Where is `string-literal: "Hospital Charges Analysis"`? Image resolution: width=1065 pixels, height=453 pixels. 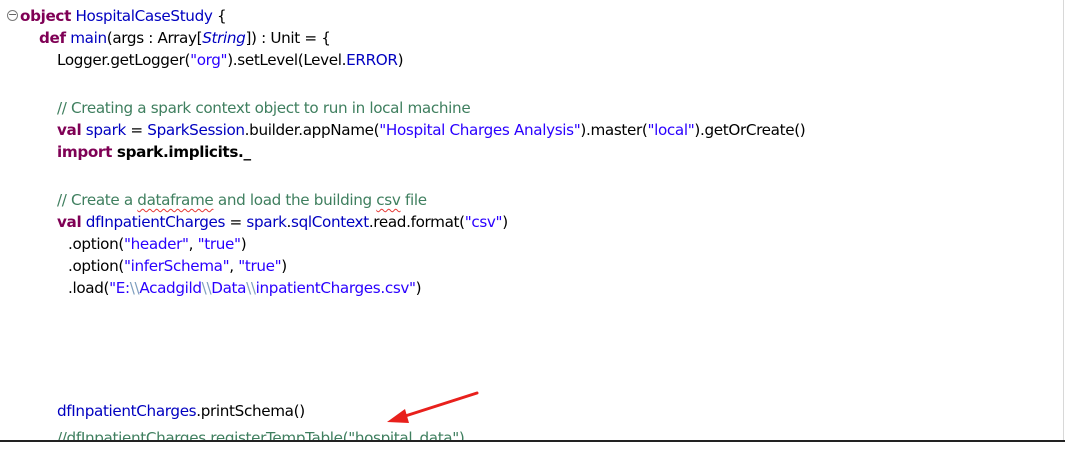 string-literal: "Hospital Charges Analysis" is located at coordinates (480, 130).